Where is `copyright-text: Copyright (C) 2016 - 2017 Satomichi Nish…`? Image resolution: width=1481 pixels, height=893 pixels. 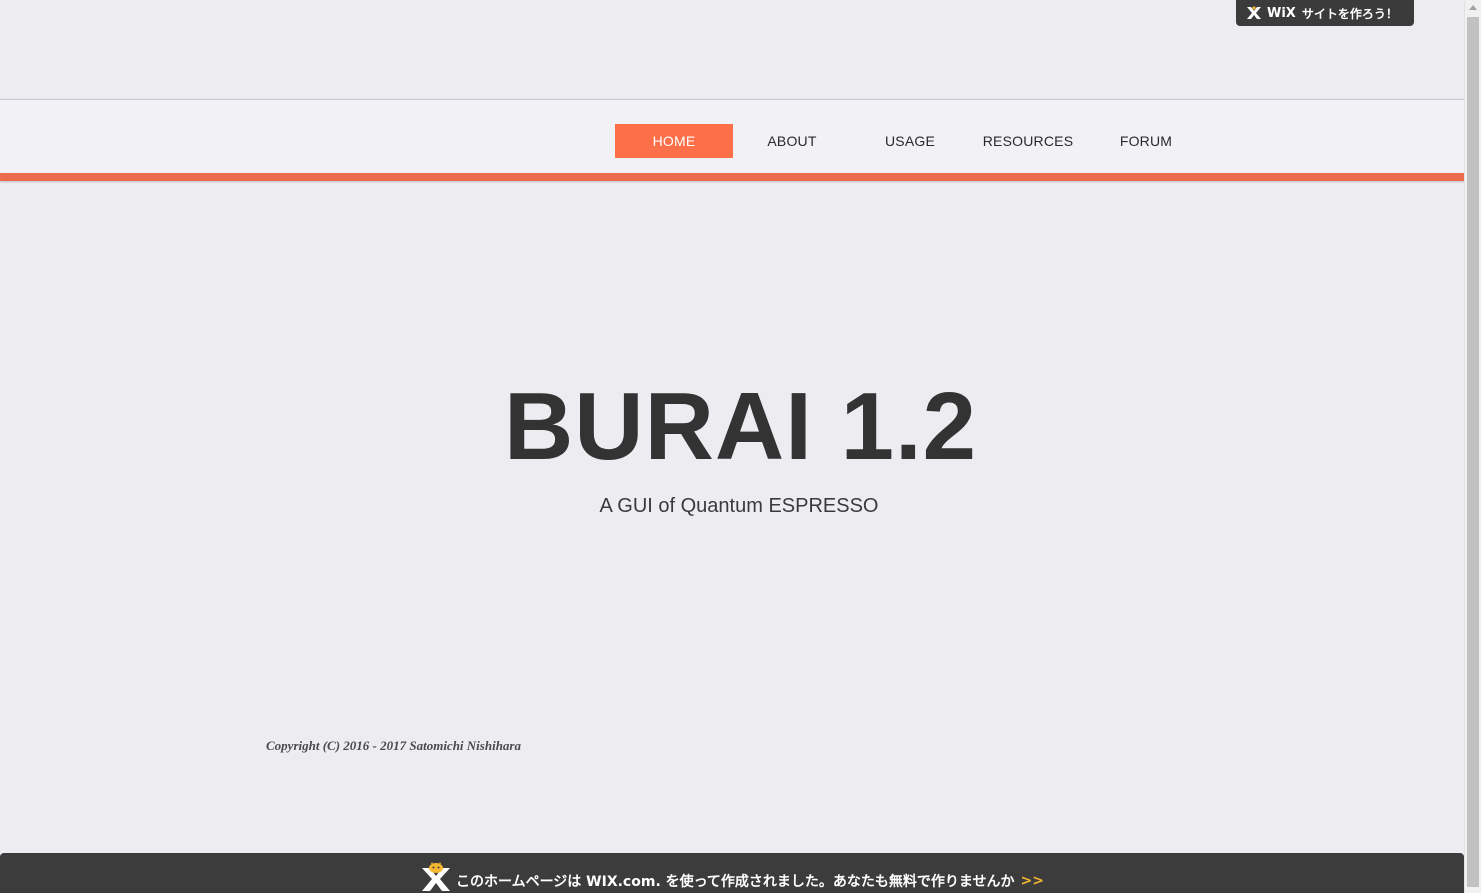
copyright-text: Copyright (C) 2016 - 2017 Satomichi Nish… is located at coordinates (393, 745).